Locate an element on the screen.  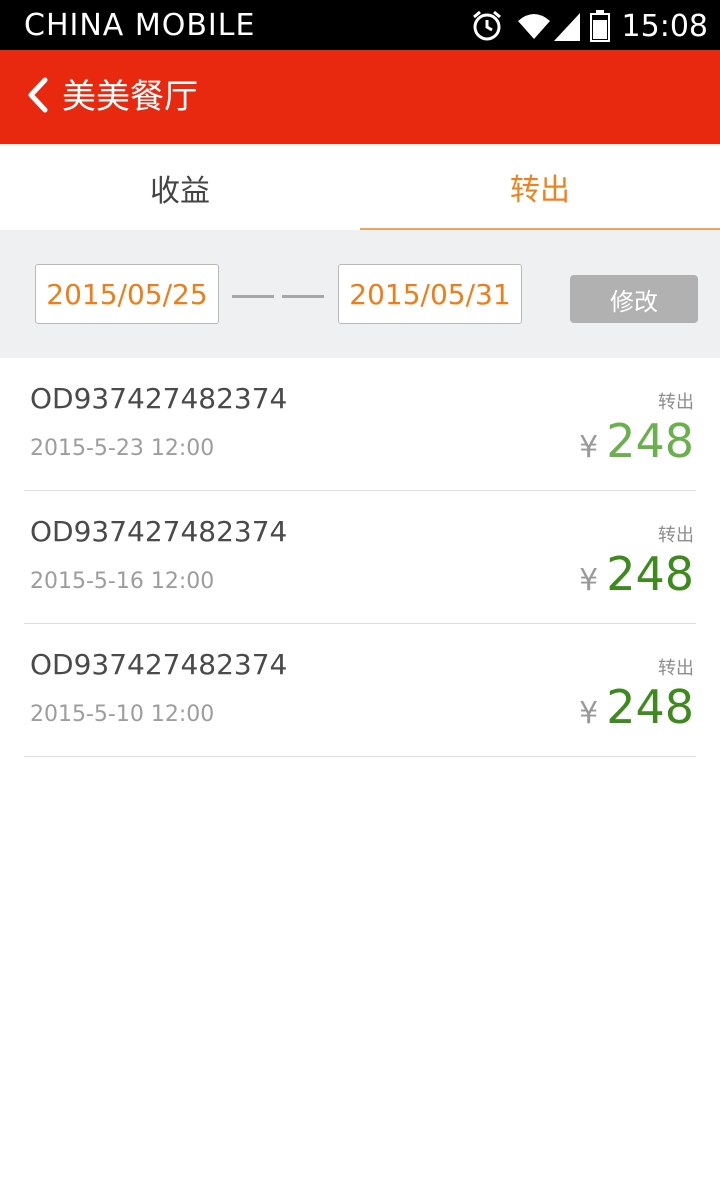
status-bar: CHINA MOBILE 15:08 is located at coordinates (360, 25).